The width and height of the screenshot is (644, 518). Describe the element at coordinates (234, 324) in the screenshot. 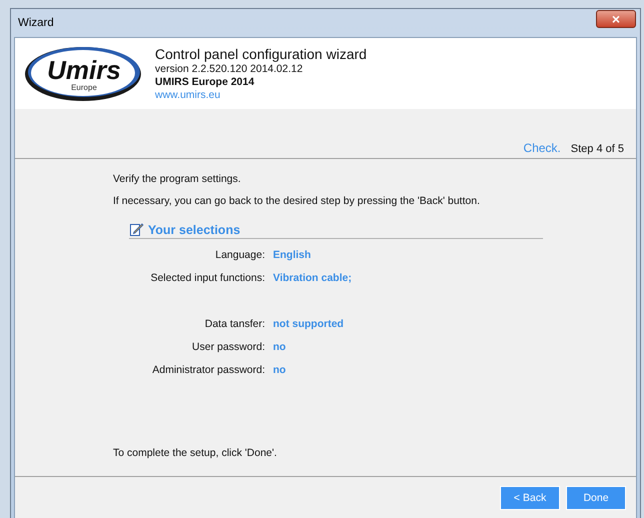

I see `setting-label: Data tansfer:` at that location.